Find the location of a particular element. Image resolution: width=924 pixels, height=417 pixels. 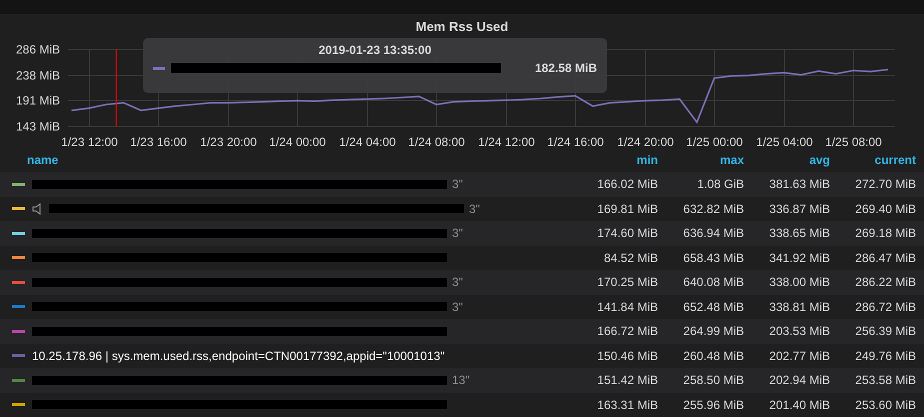

stat-value: 338.00 MiB is located at coordinates (799, 282).